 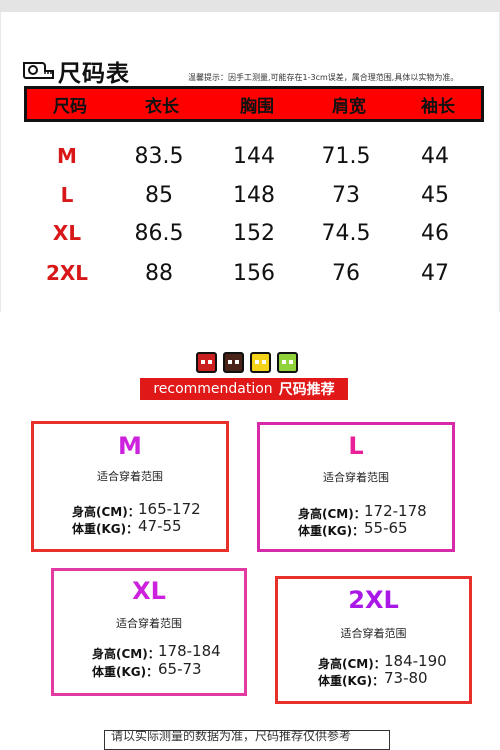 What do you see at coordinates (257, 106) in the screenshot?
I see `header-chest: 胸围` at bounding box center [257, 106].